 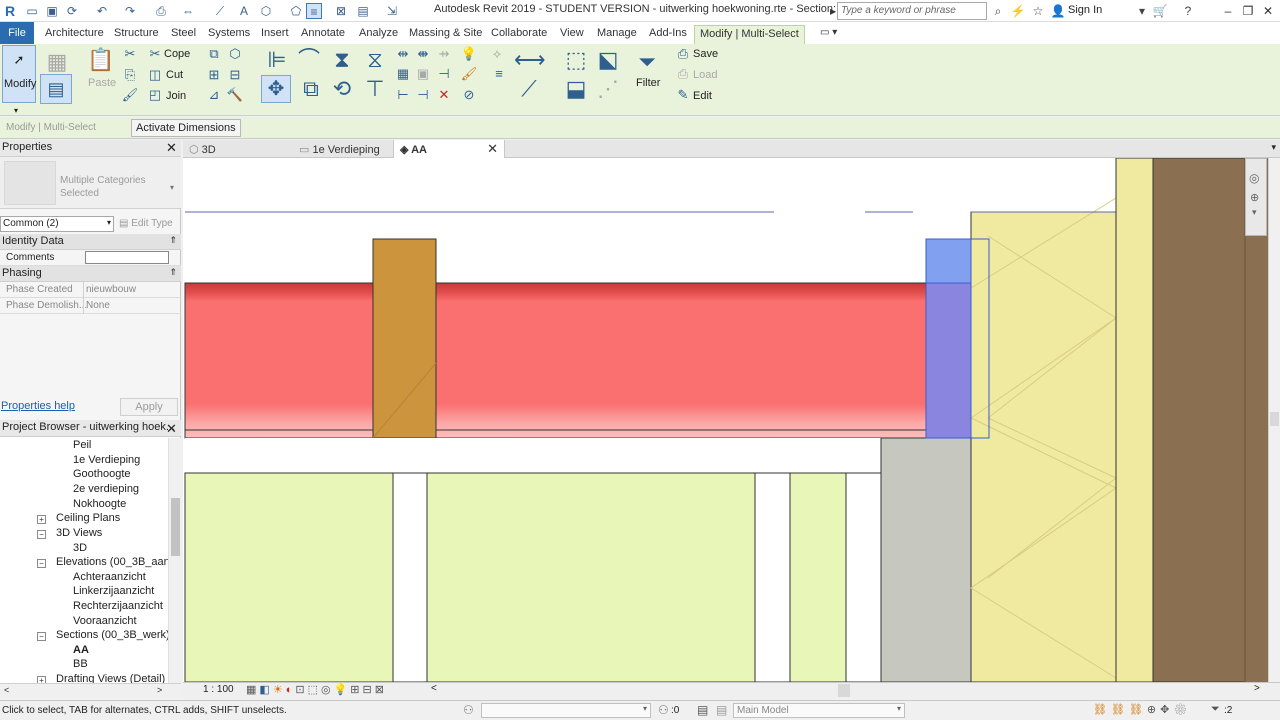 I want to click on move-button: ✥, so click(x=276, y=89).